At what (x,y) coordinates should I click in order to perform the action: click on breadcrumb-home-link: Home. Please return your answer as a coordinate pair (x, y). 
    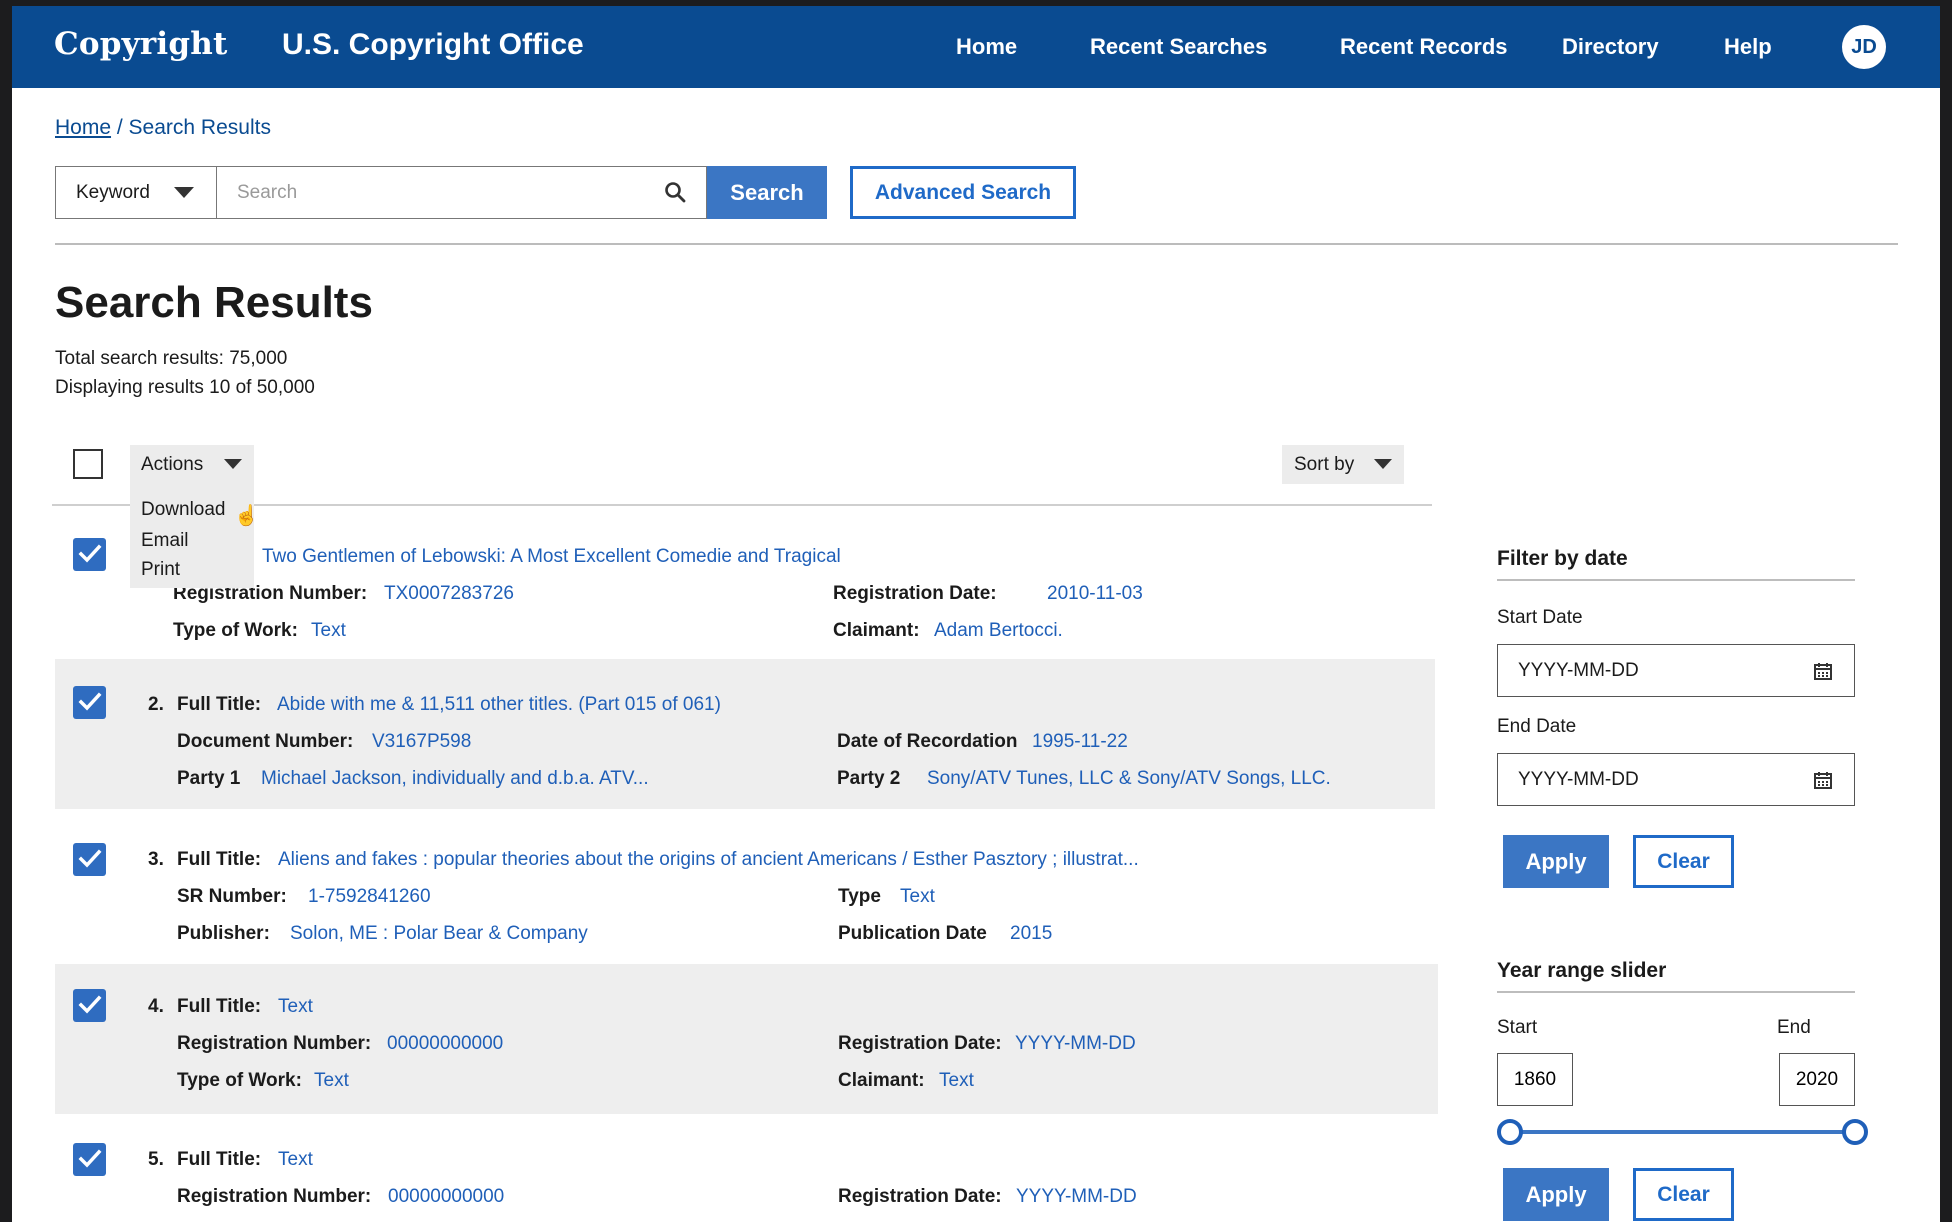
    Looking at the image, I should click on (83, 127).